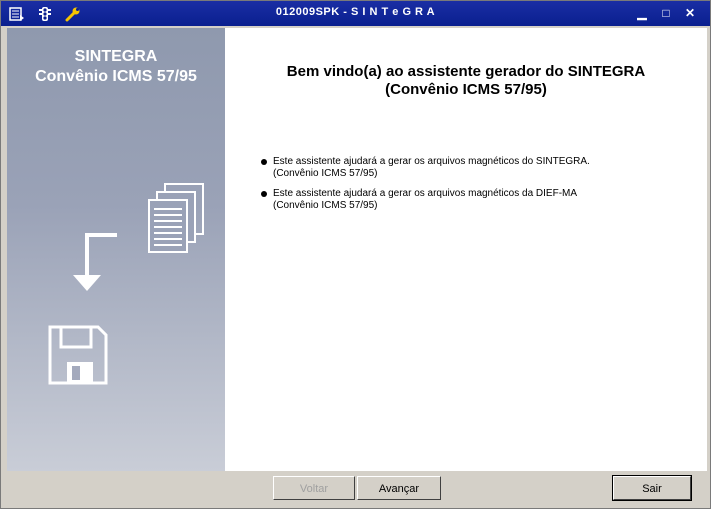 This screenshot has height=509, width=711. What do you see at coordinates (642, 13) in the screenshot?
I see `minimize-button: ▁` at bounding box center [642, 13].